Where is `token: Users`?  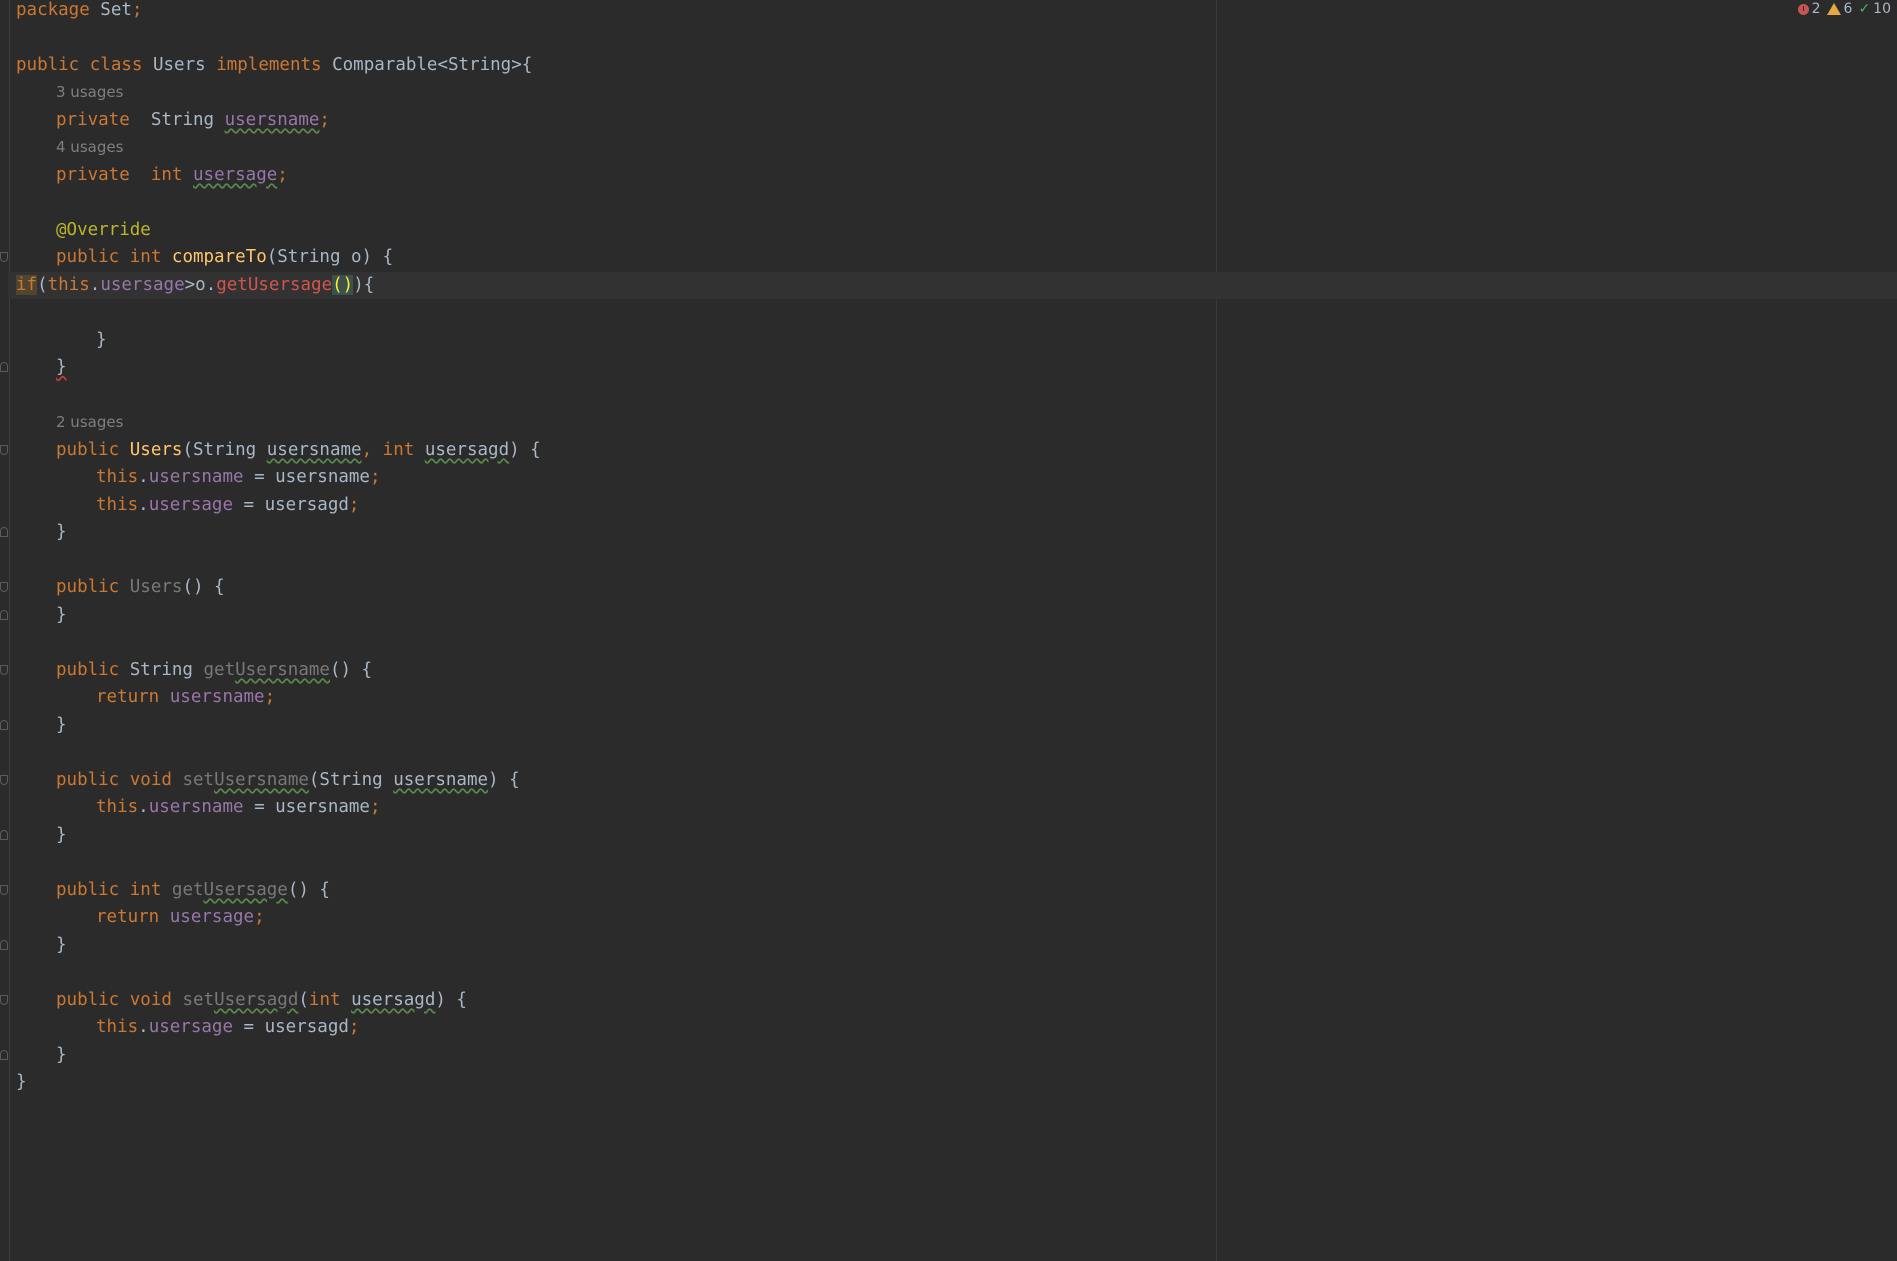 token: Users is located at coordinates (156, 449).